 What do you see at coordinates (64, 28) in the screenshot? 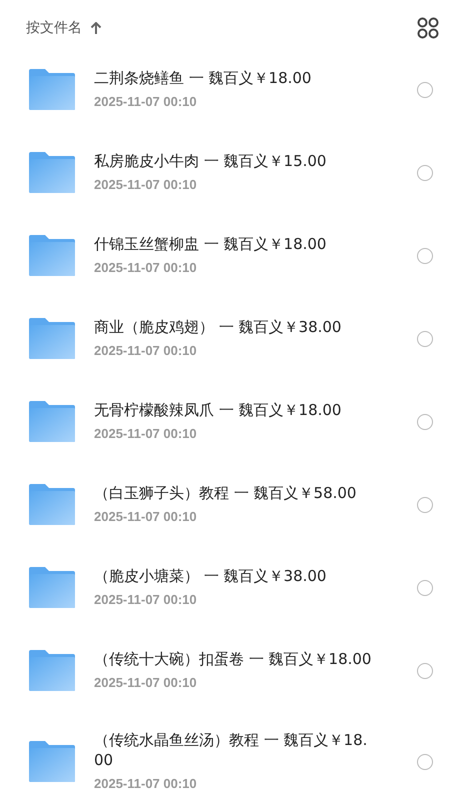
I see `sort-button: 按文件名` at bounding box center [64, 28].